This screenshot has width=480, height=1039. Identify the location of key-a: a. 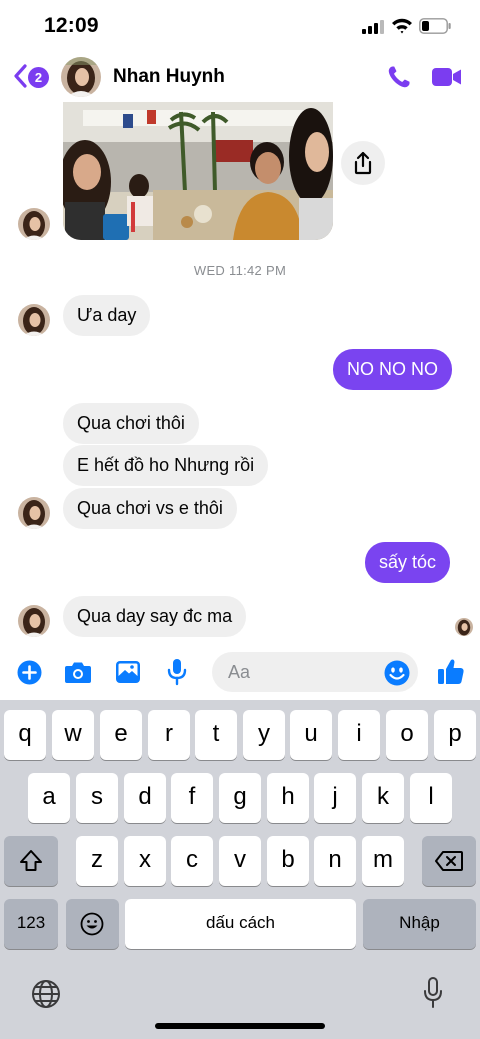
(49, 798).